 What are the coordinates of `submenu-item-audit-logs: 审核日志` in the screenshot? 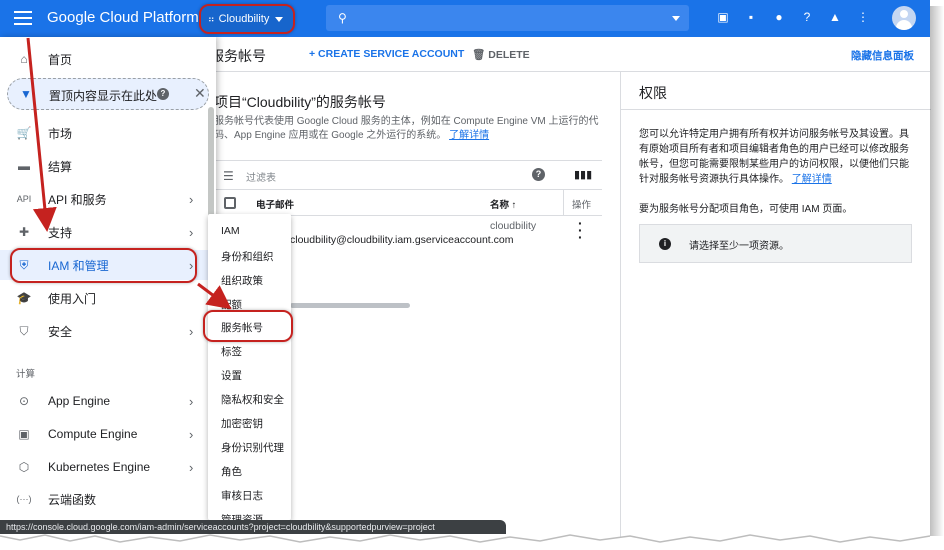 It's located at (249, 495).